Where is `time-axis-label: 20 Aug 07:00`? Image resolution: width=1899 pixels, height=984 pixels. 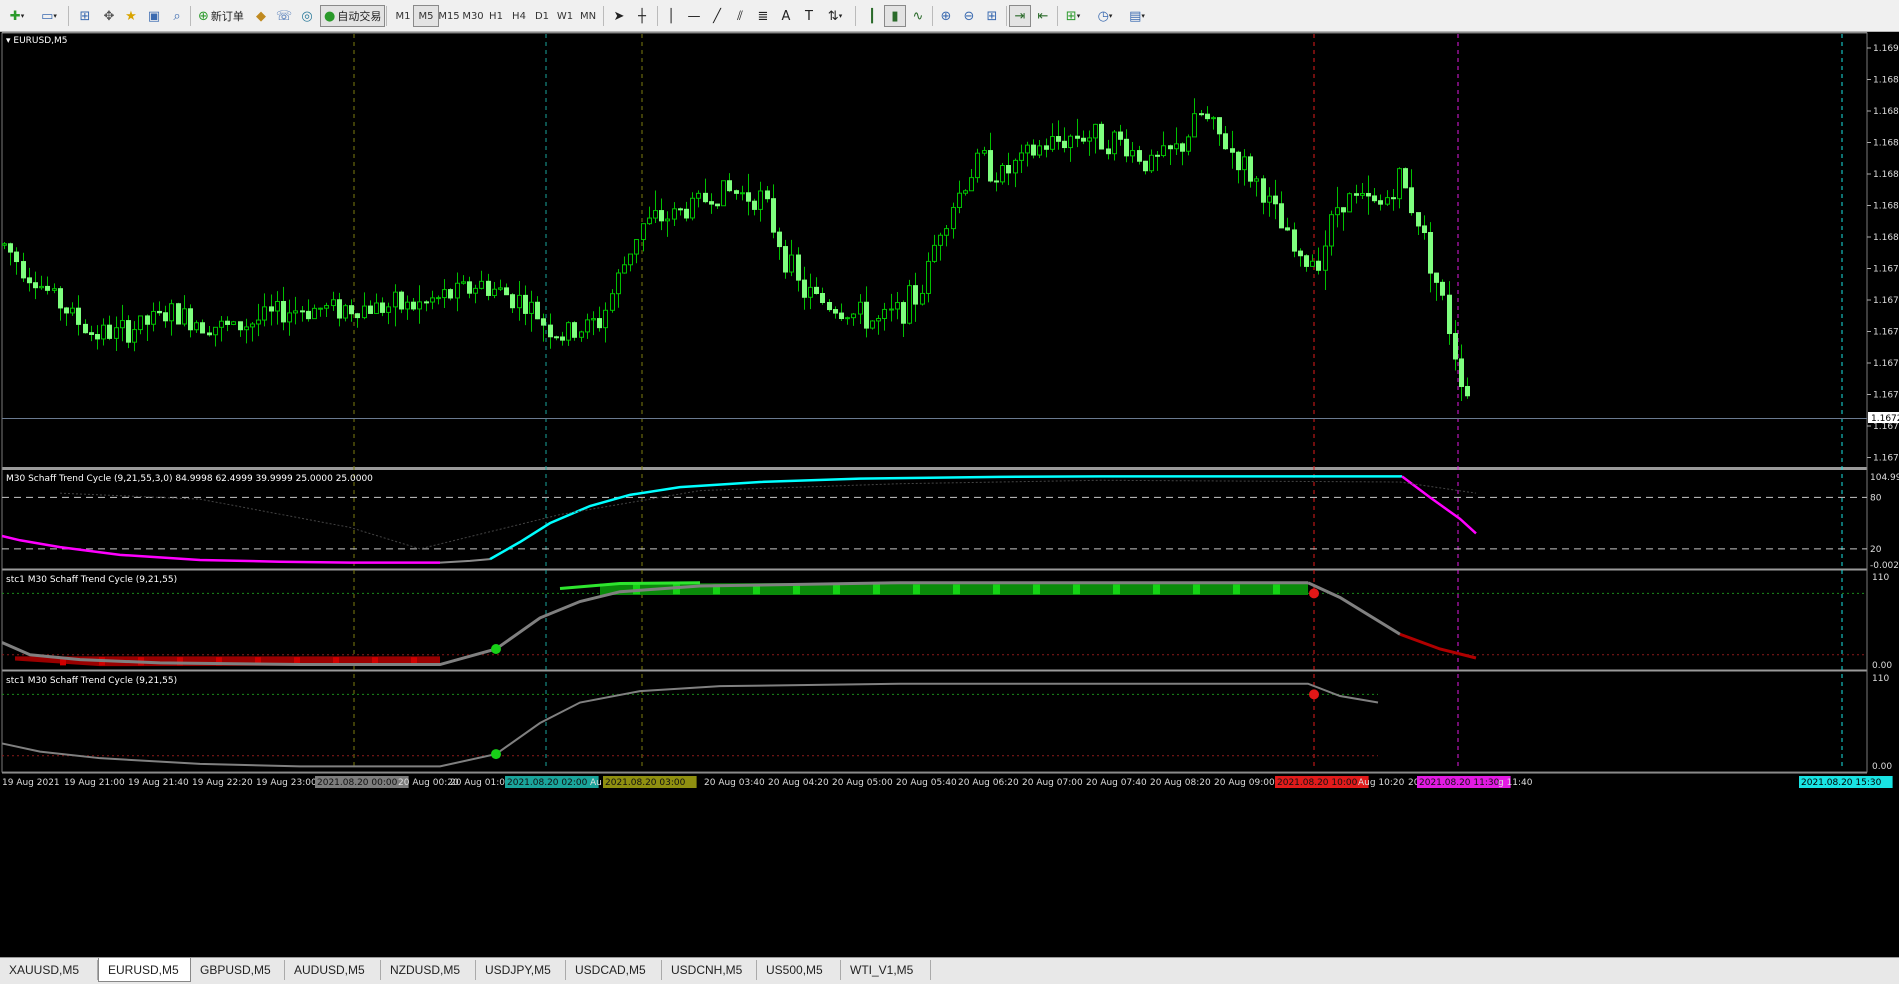 time-axis-label: 20 Aug 07:00 is located at coordinates (1052, 783).